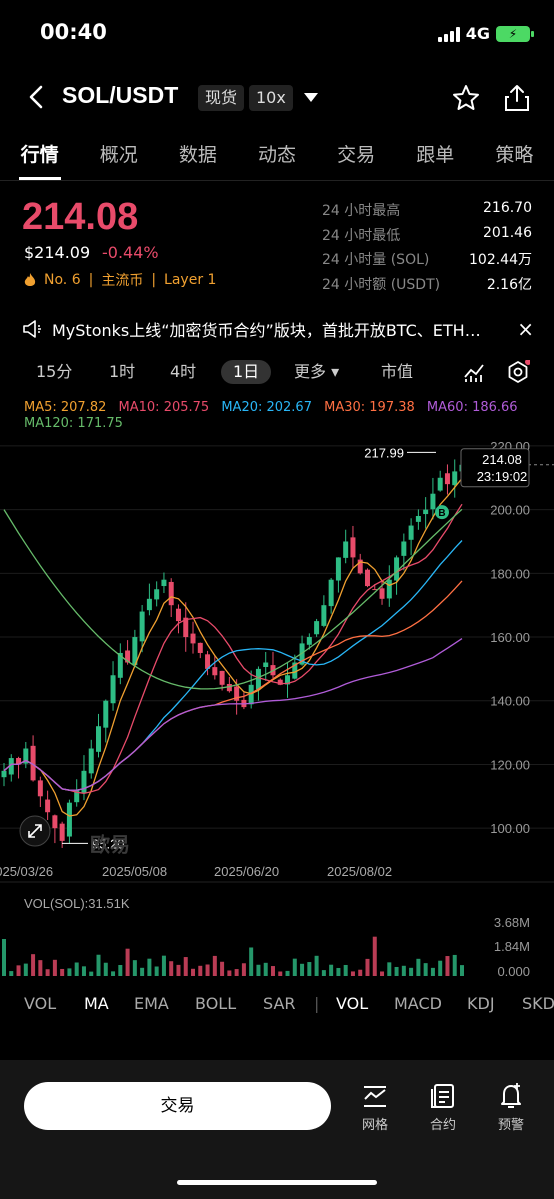 This screenshot has width=554, height=1199. What do you see at coordinates (311, 98) in the screenshot?
I see `dropdown-triangle-icon` at bounding box center [311, 98].